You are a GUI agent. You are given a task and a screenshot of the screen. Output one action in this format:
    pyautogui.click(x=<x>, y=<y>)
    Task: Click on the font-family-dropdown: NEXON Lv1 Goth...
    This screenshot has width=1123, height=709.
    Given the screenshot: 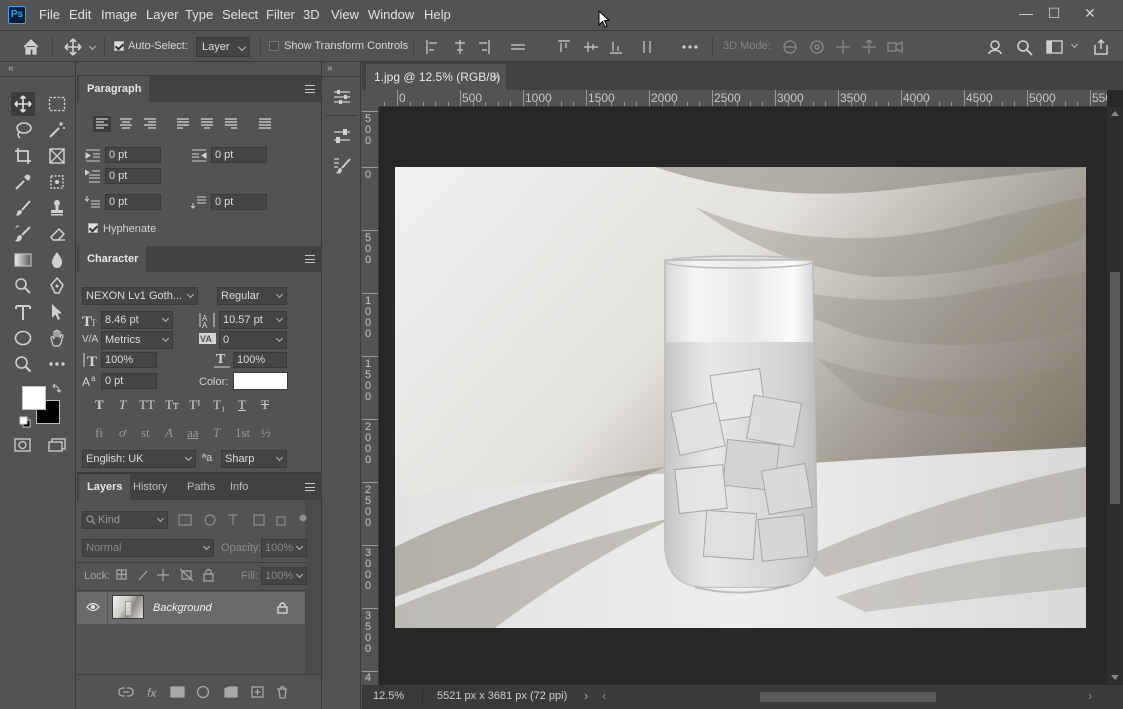 What is the action you would take?
    pyautogui.click(x=140, y=296)
    